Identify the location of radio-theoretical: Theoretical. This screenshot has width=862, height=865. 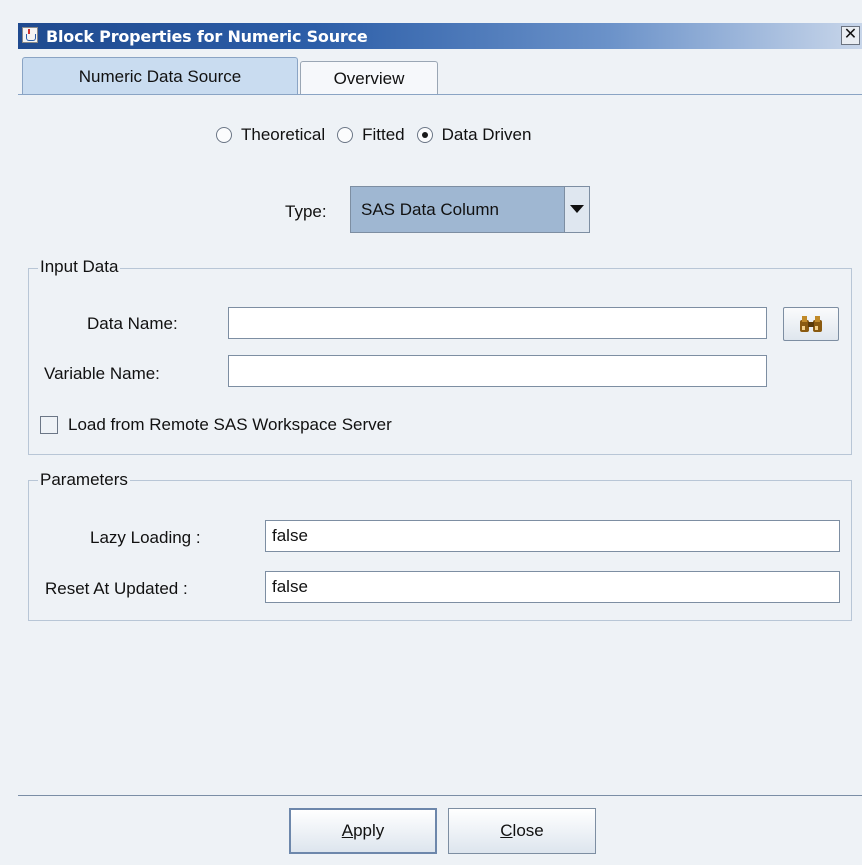
(270, 135).